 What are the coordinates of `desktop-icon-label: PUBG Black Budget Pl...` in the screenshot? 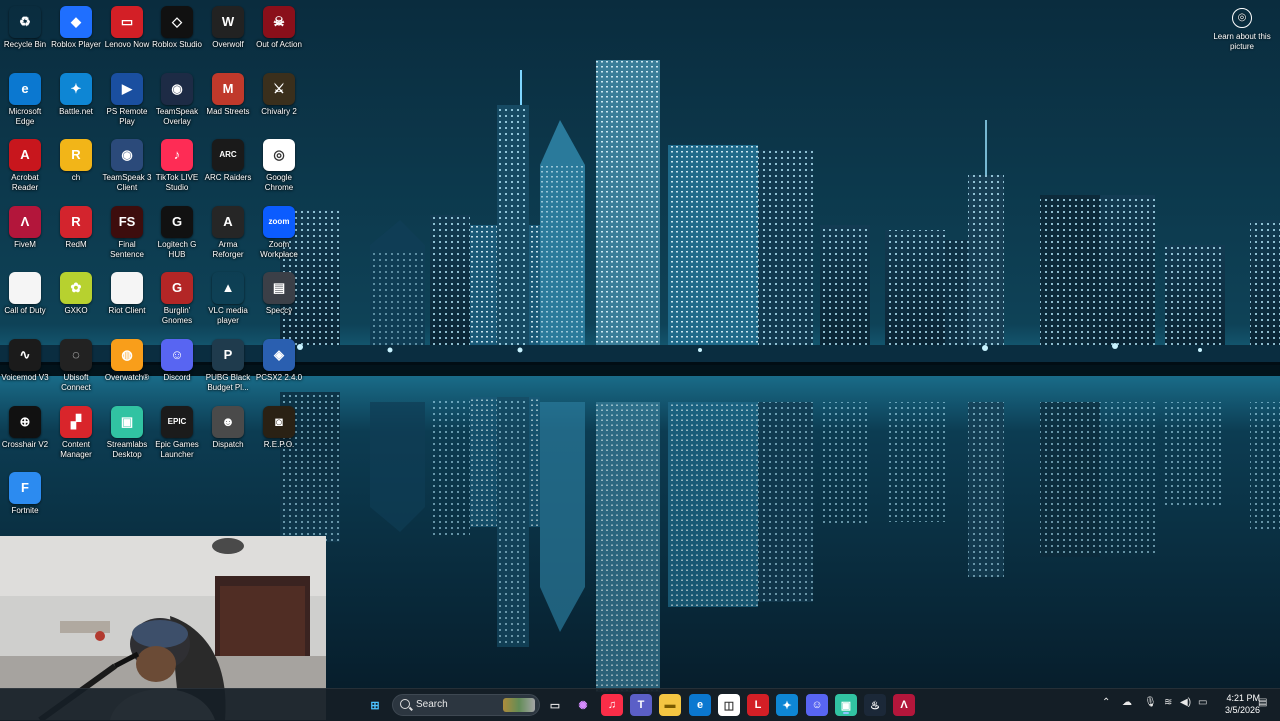 It's located at (228, 382).